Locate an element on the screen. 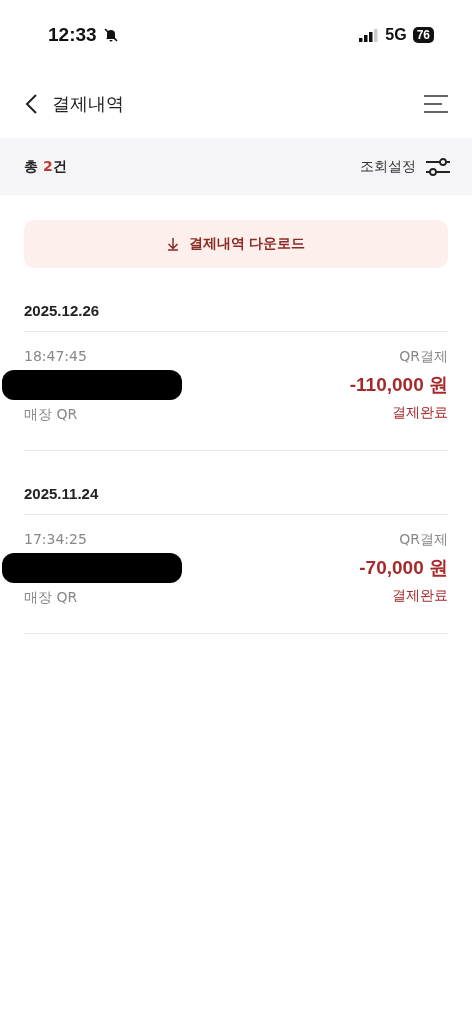  total-count: 총 2건 is located at coordinates (45, 166).